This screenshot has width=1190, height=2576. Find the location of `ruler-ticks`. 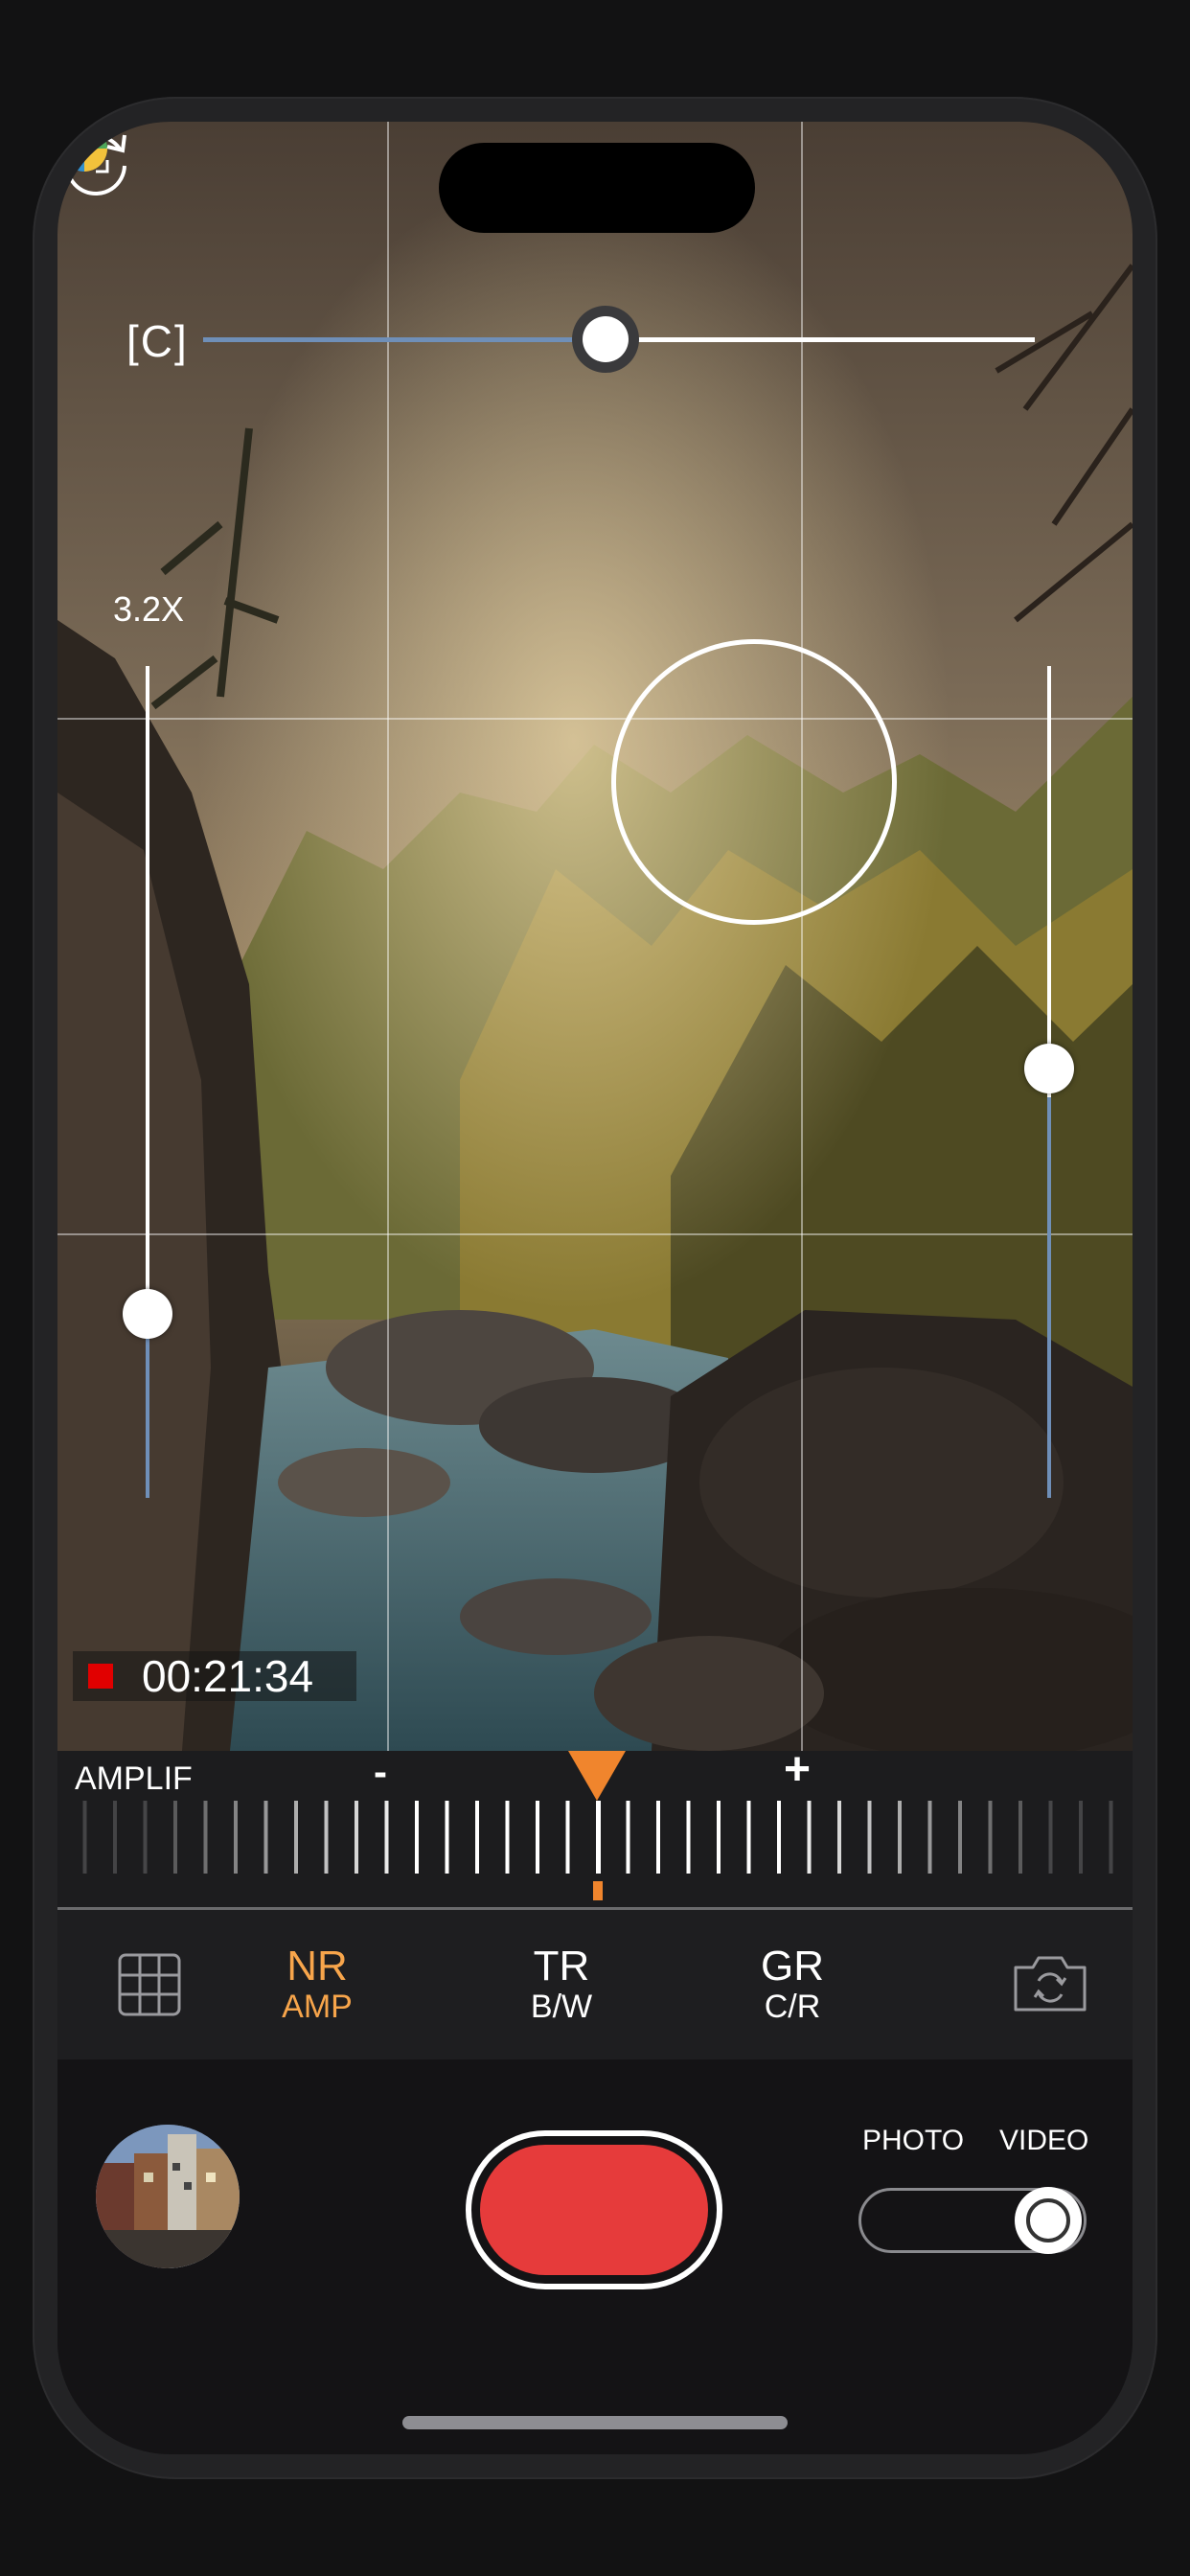

ruler-ticks is located at coordinates (595, 1837).